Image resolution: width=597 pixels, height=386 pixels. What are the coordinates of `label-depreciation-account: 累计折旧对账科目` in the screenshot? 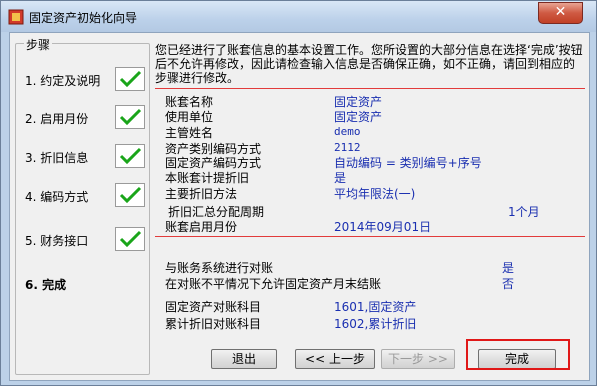 It's located at (213, 324).